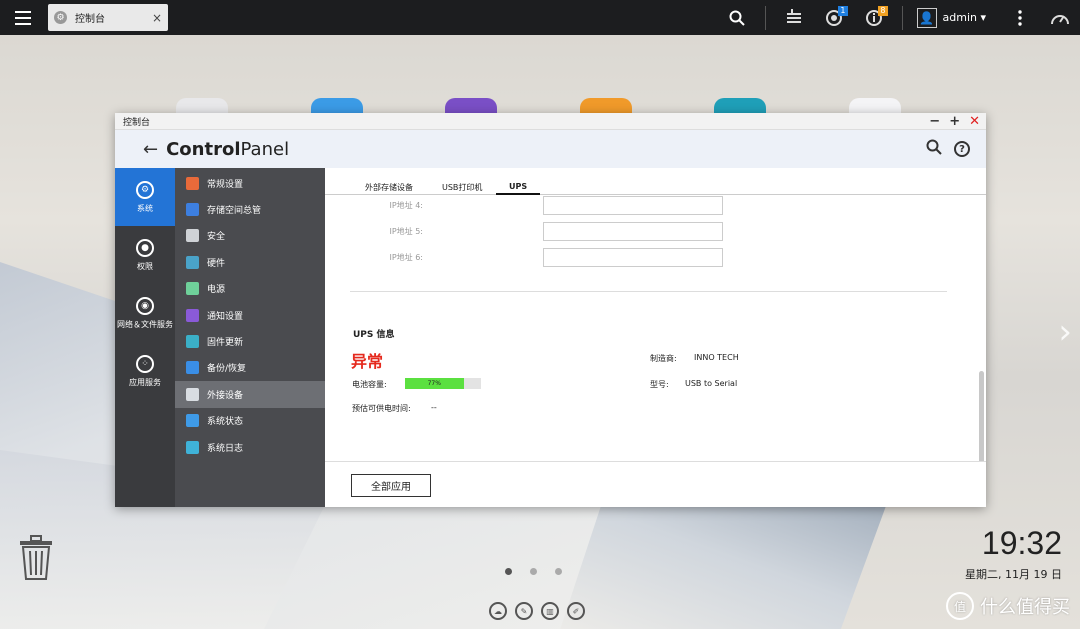 This screenshot has height=629, width=1080. Describe the element at coordinates (250, 315) in the screenshot. I see `submenu-item: 通知设置` at that location.